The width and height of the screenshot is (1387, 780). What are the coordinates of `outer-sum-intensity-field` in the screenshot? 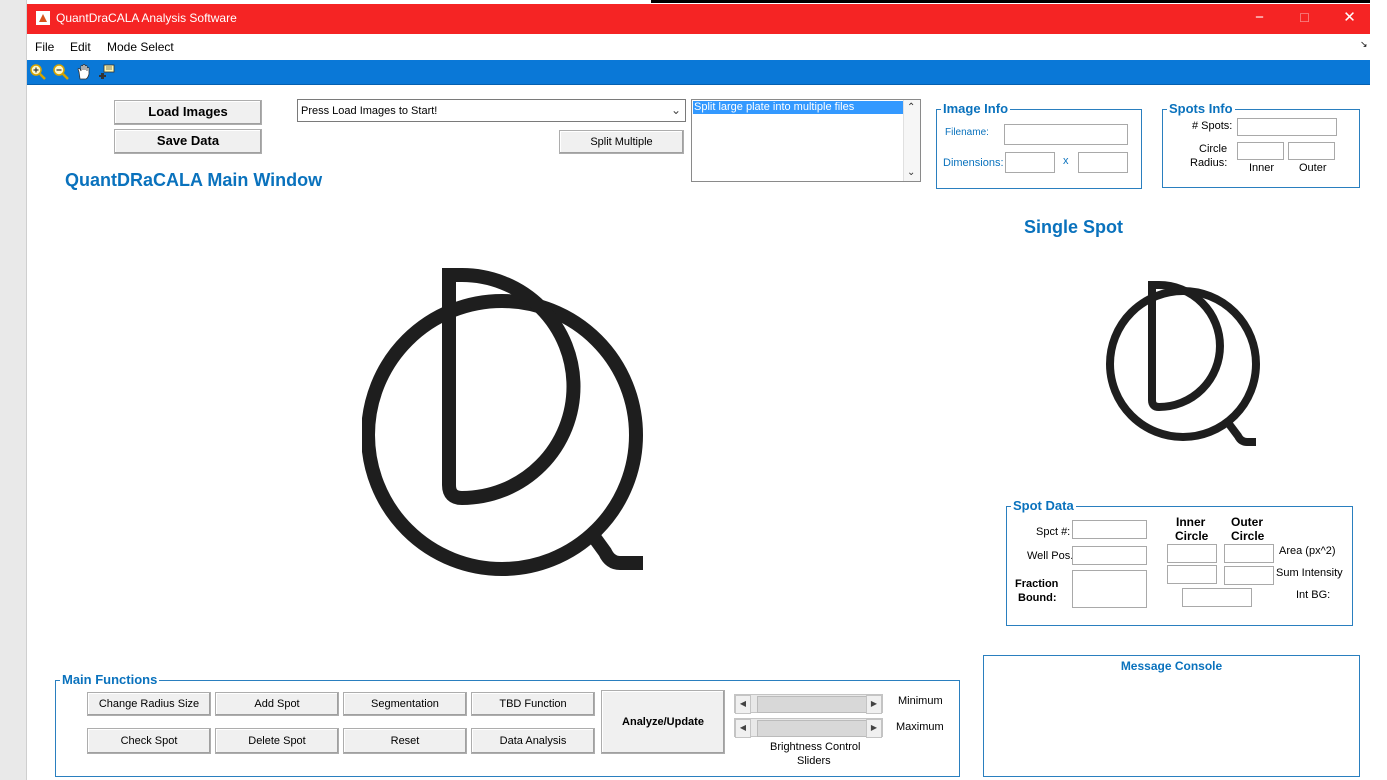 It's located at (1249, 575).